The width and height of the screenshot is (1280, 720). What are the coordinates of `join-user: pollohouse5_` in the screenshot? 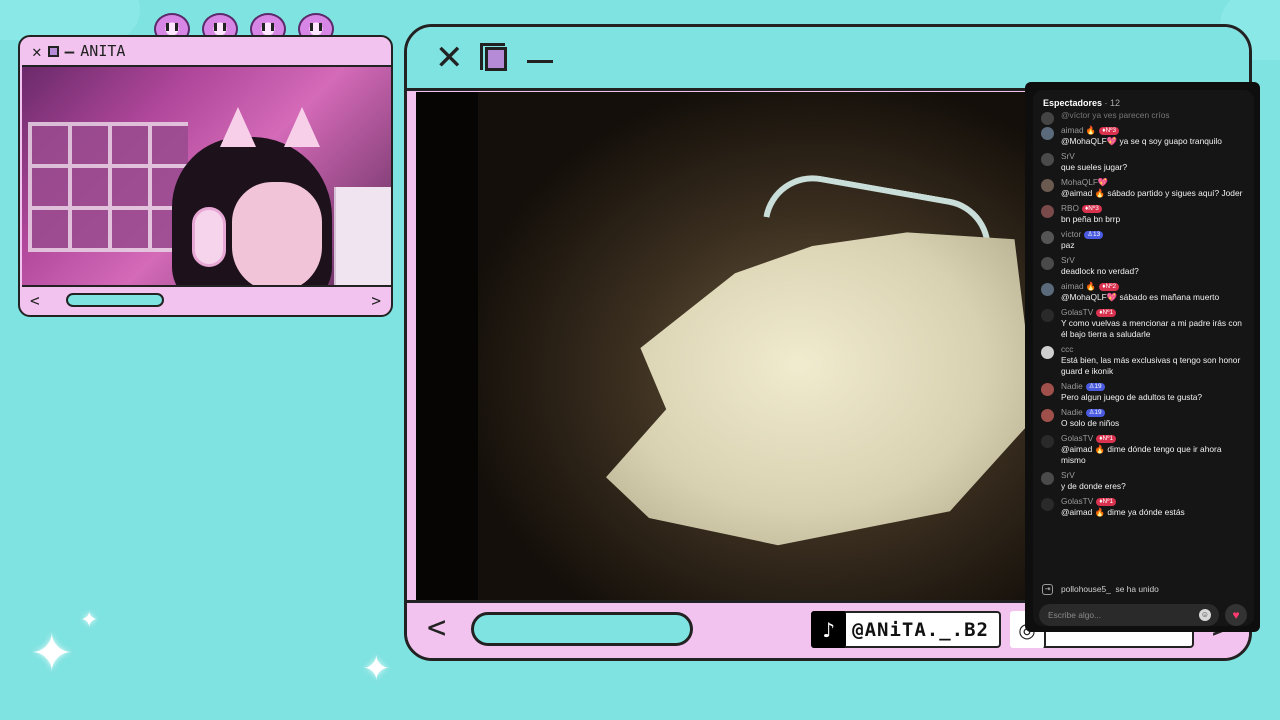 It's located at (1086, 589).